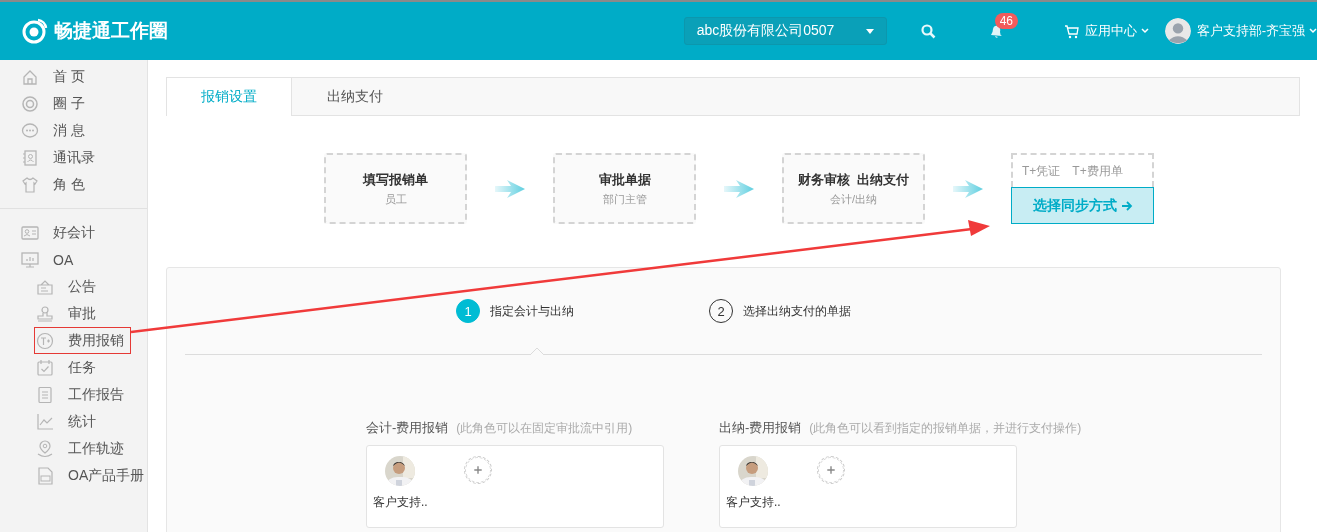  I want to click on sidebar-item: 工作报告, so click(65, 394).